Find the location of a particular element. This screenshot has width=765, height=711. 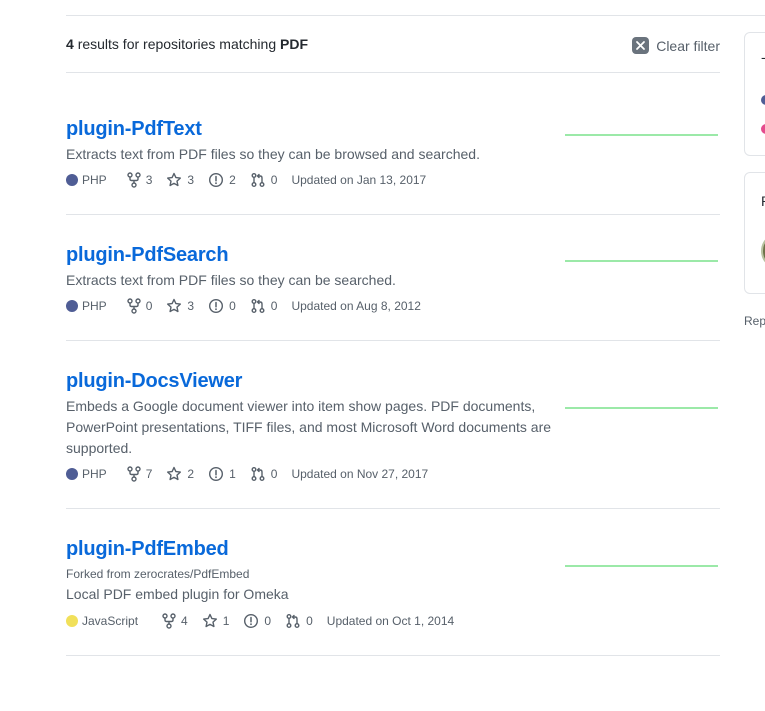

updated-date: Updated on Nov 27, 2017 is located at coordinates (360, 474).